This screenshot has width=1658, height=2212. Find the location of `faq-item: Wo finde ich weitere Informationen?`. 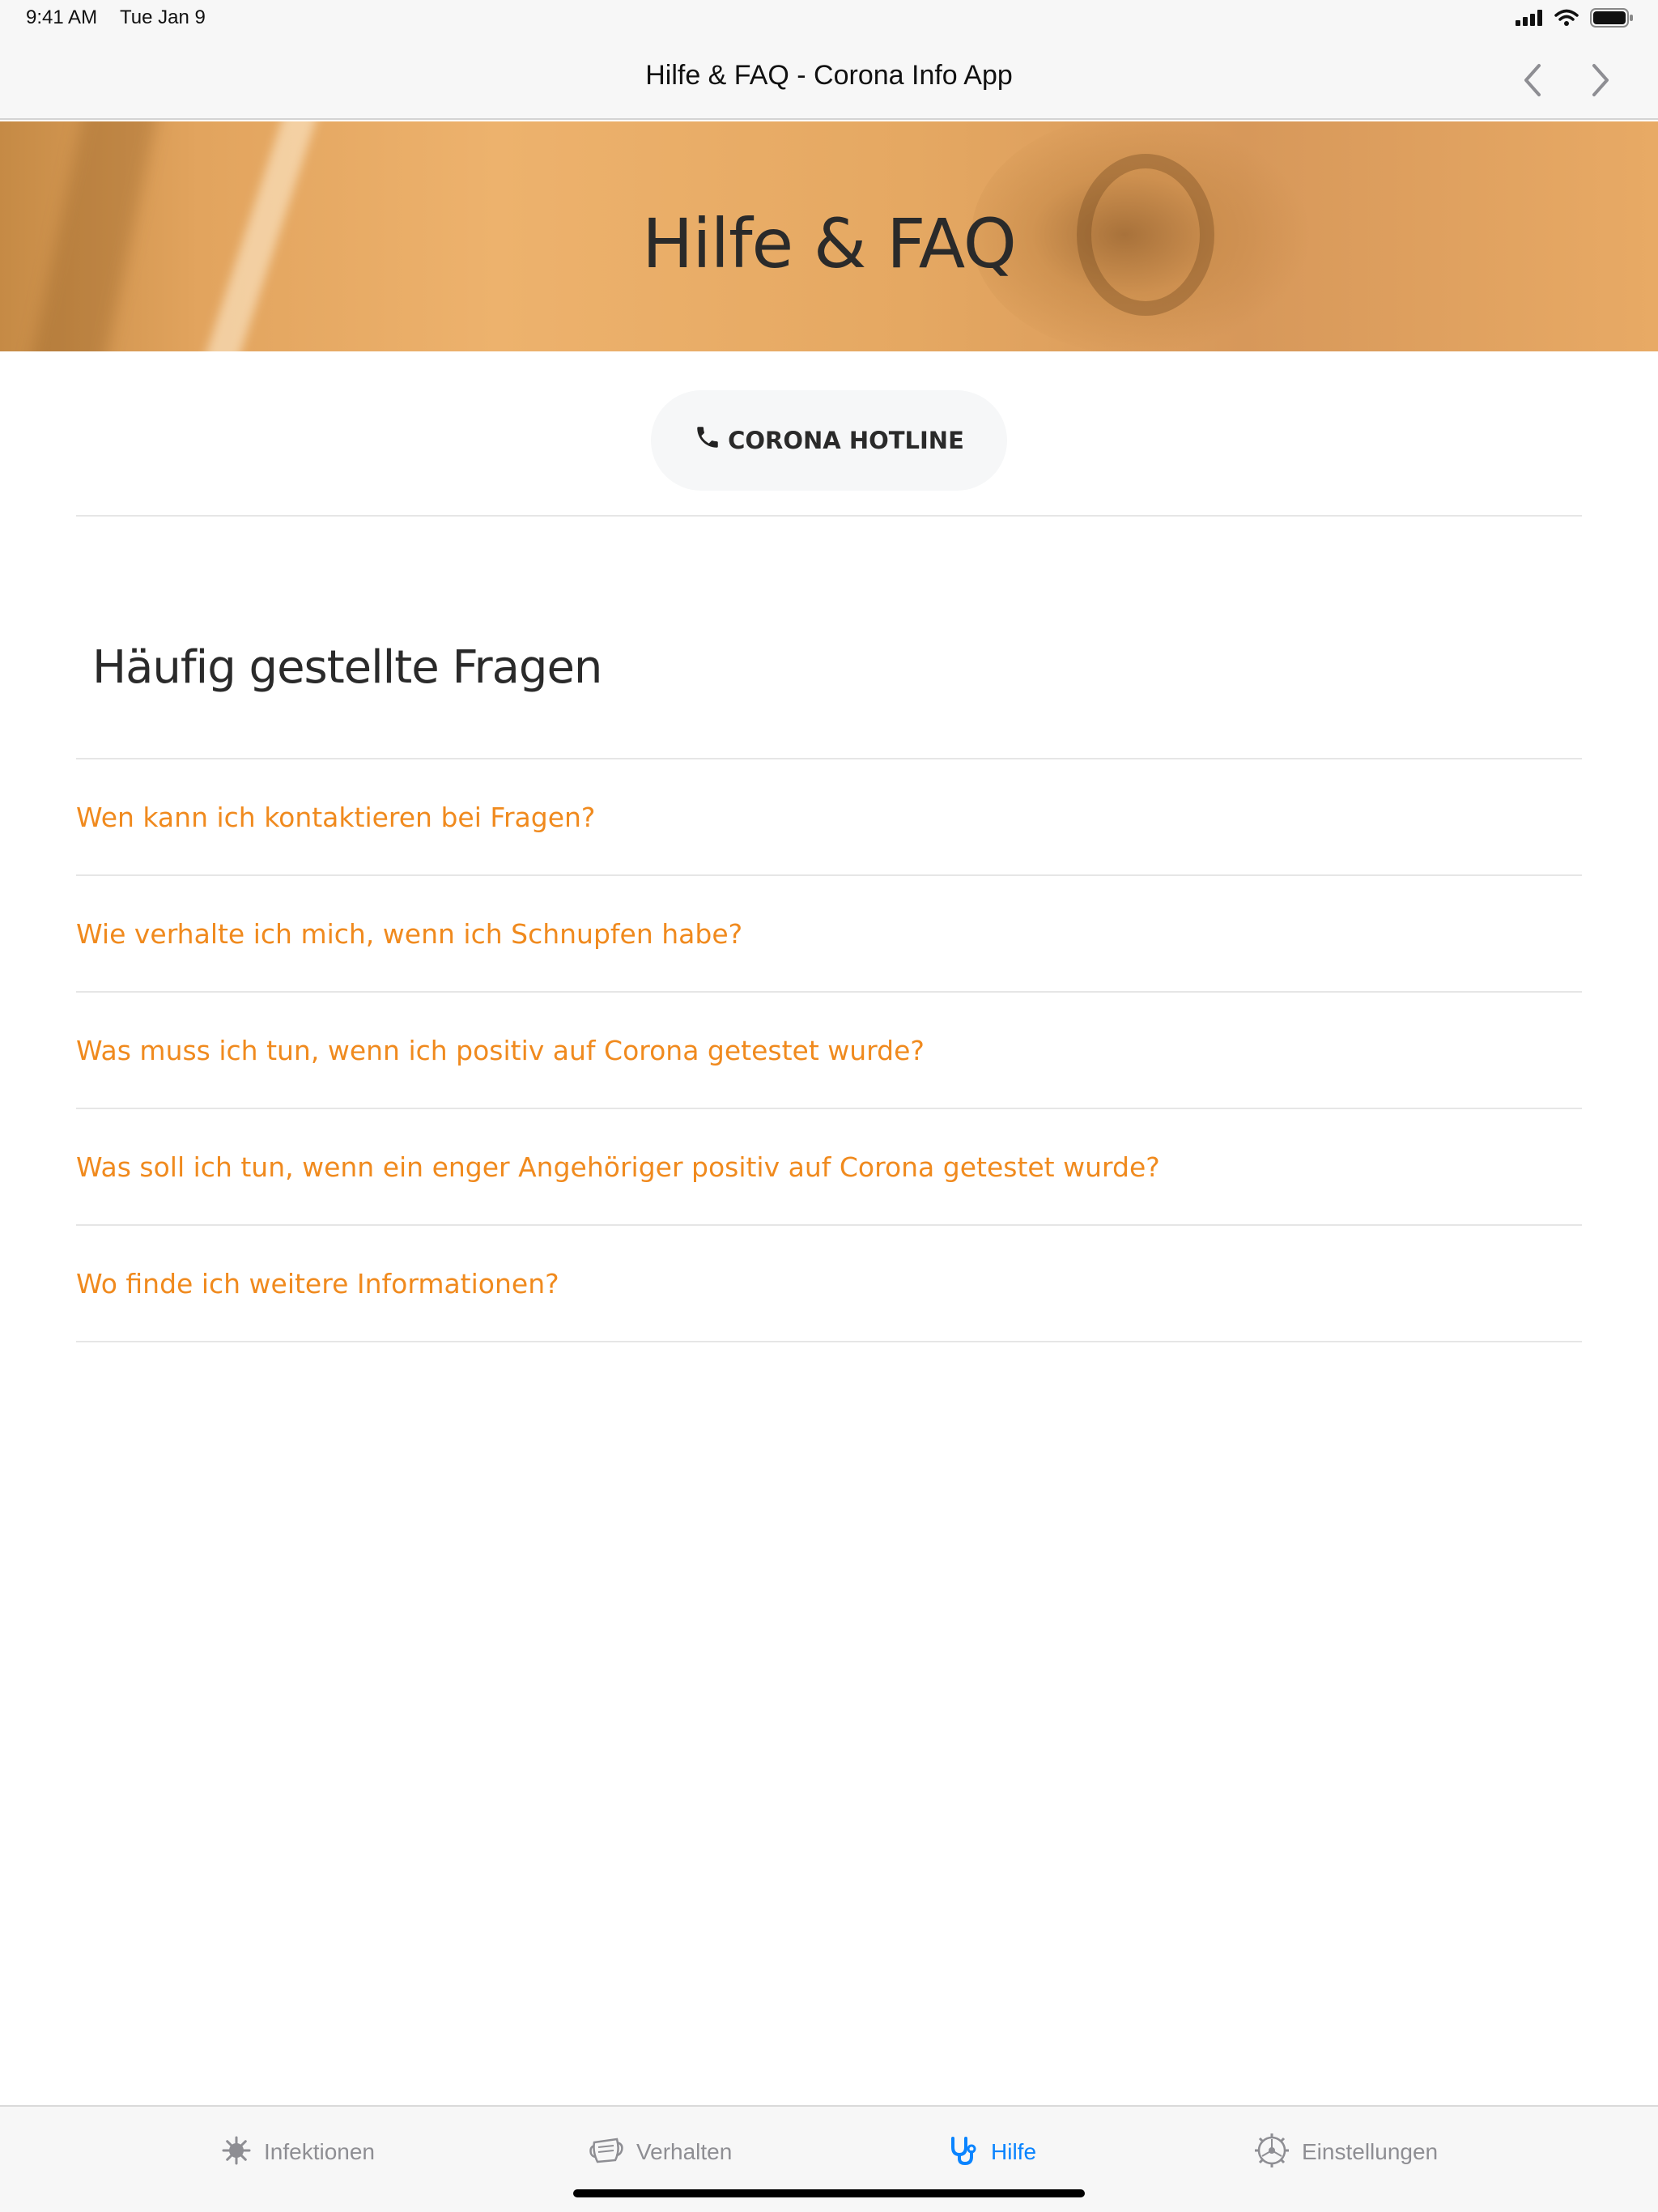

faq-item: Wo finde ich weitere Informationen? is located at coordinates (829, 1283).